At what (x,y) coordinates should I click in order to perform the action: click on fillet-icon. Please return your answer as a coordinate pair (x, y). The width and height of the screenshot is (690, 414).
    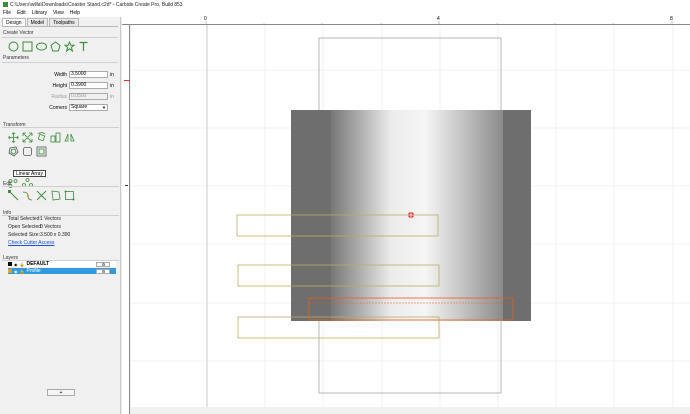
    Looking at the image, I should click on (27, 151).